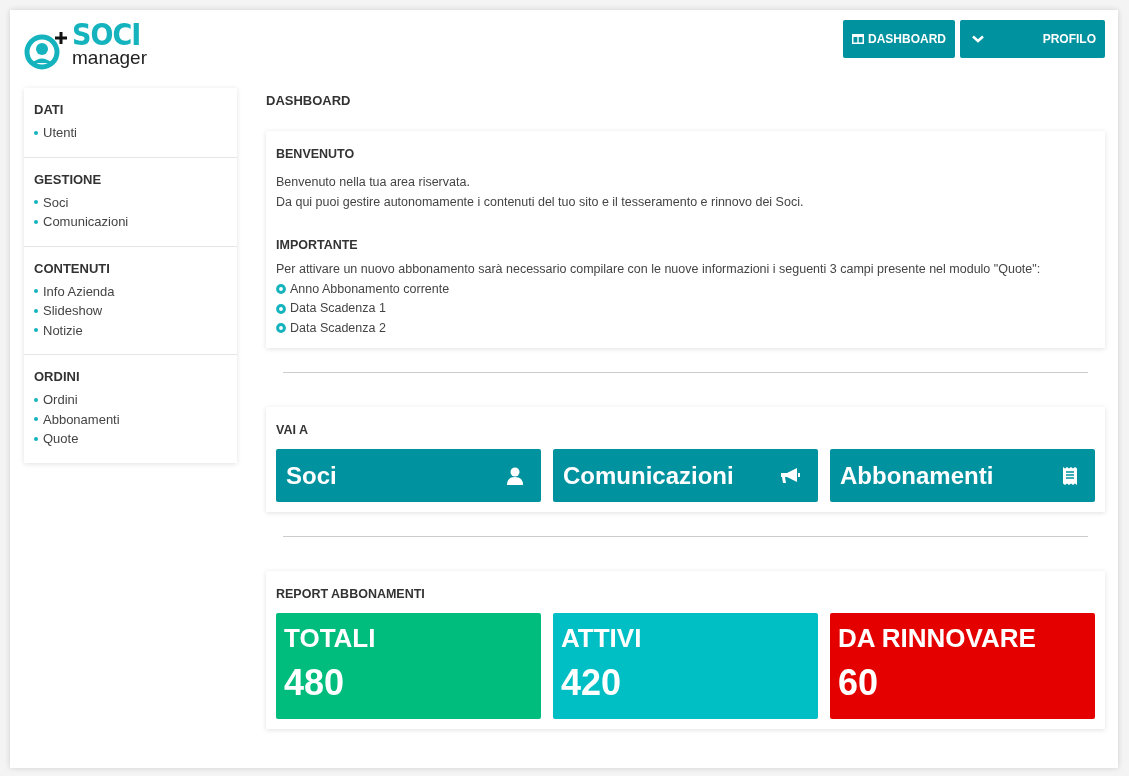 The image size is (1129, 776). What do you see at coordinates (130, 400) in the screenshot?
I see `sidebar-link: Ordini` at bounding box center [130, 400].